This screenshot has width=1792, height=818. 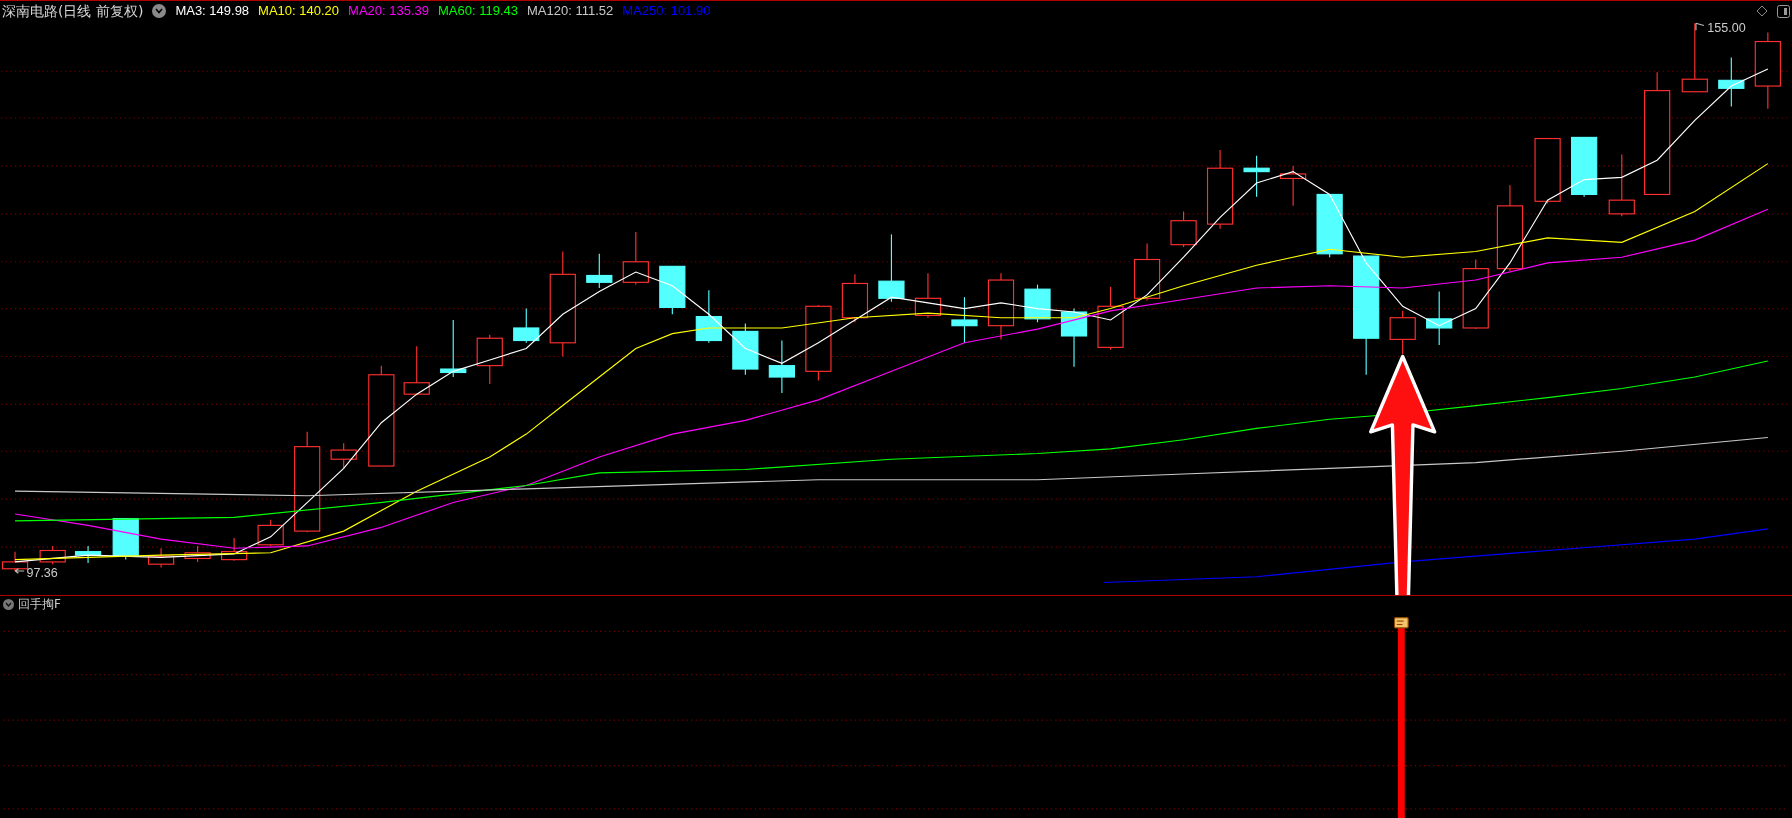 What do you see at coordinates (666, 11) in the screenshot?
I see `moving-average-value: MA250: 101.90` at bounding box center [666, 11].